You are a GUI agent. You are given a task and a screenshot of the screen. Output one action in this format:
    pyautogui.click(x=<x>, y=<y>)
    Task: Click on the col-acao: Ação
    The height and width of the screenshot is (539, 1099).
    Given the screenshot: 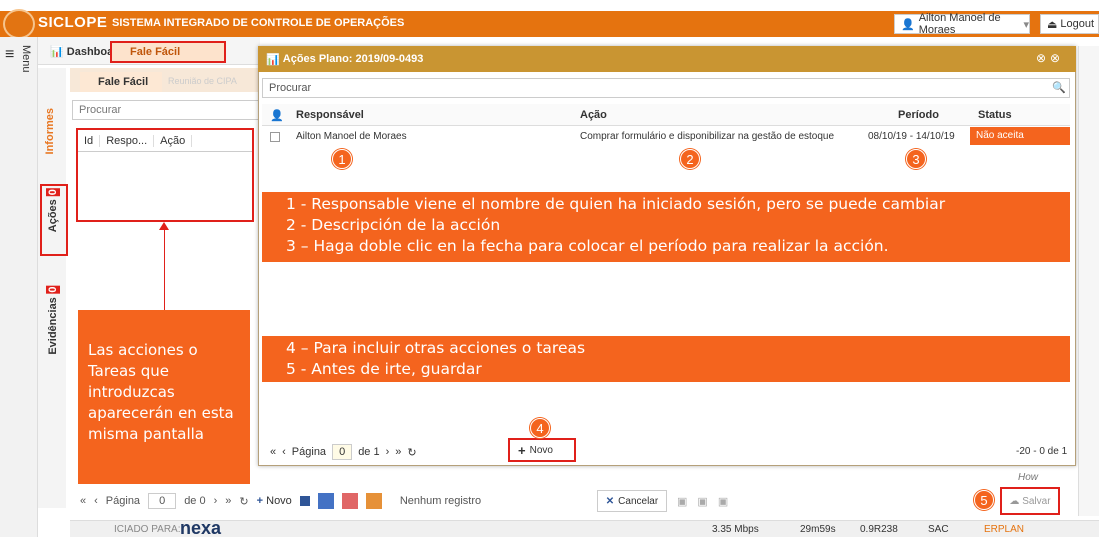 What is the action you would take?
    pyautogui.click(x=593, y=115)
    